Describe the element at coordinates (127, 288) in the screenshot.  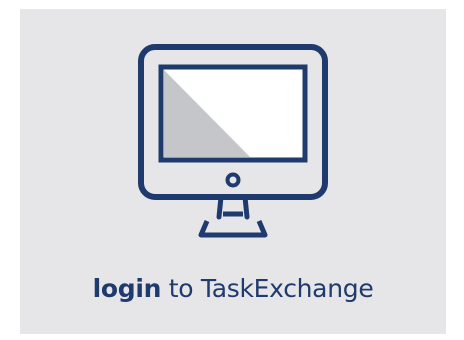
I see `login-link: login` at that location.